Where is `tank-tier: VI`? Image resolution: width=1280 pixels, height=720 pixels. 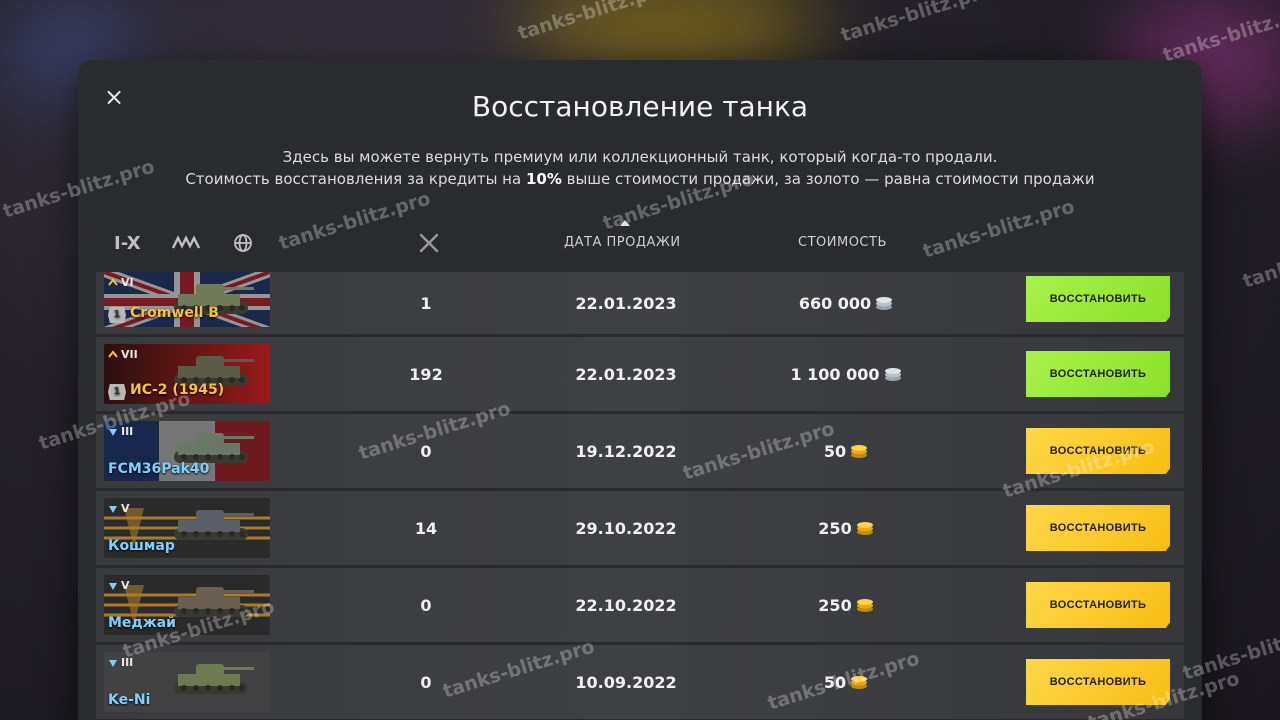 tank-tier: VI is located at coordinates (121, 282).